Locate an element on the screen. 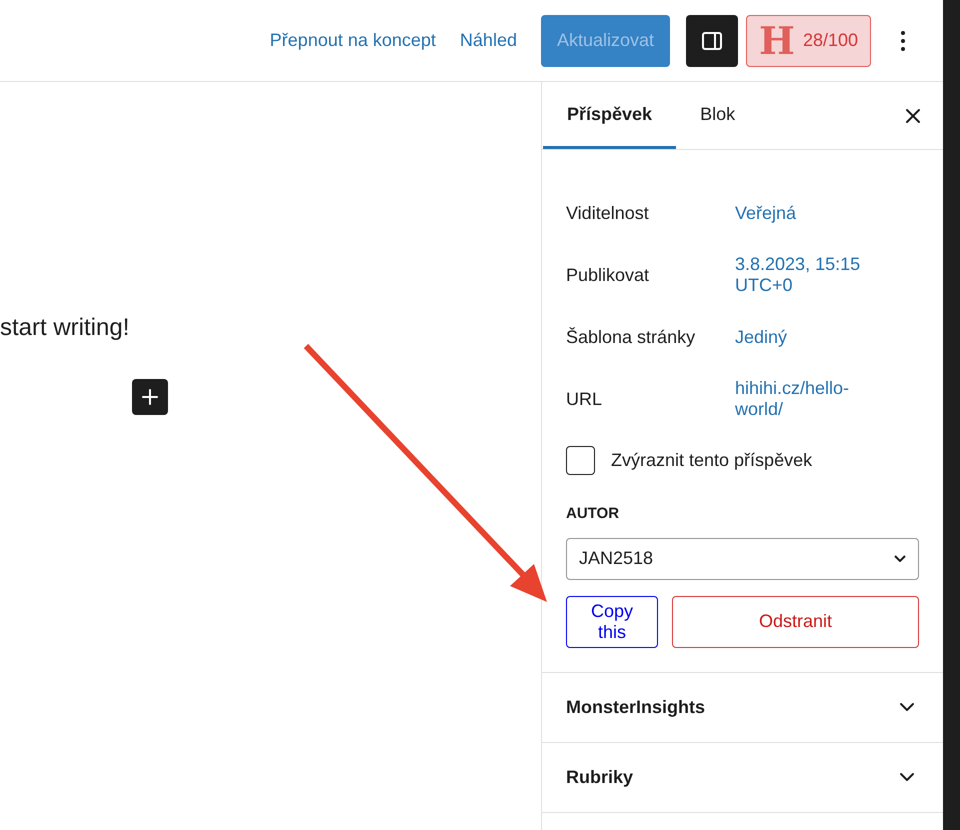  author-label: AUTOR is located at coordinates (593, 514).